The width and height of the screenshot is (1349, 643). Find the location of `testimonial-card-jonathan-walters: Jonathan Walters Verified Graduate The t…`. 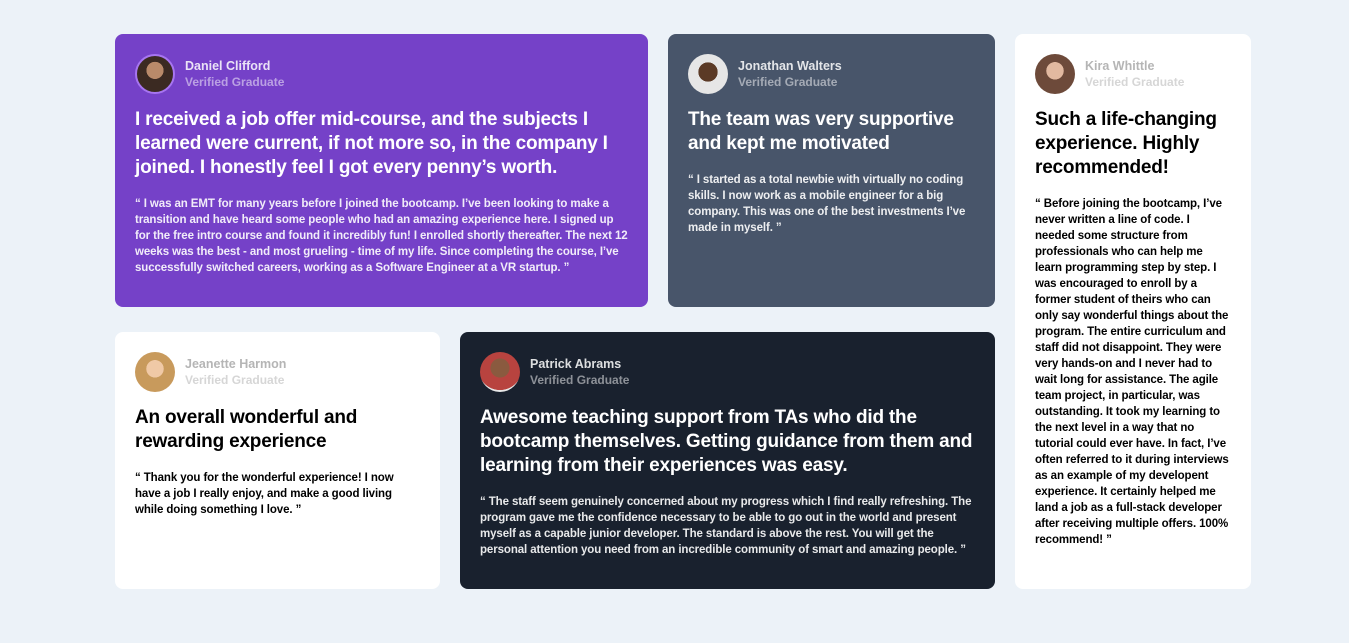

testimonial-card-jonathan-walters: Jonathan Walters Verified Graduate The t… is located at coordinates (831, 170).